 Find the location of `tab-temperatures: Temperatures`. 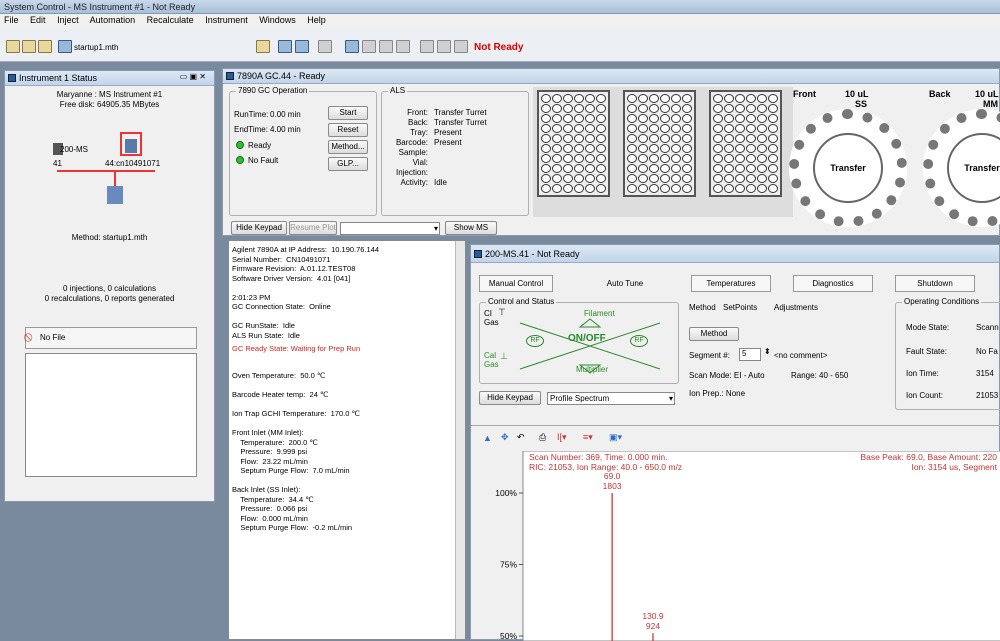

tab-temperatures: Temperatures is located at coordinates (731, 283).